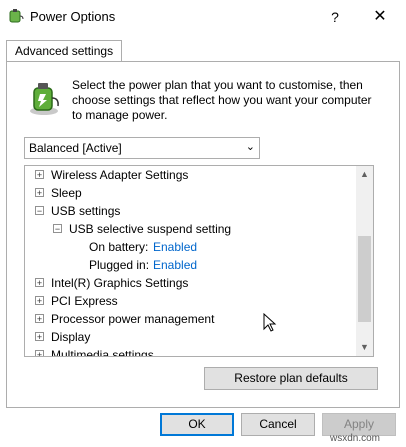 This screenshot has width=406, height=447. I want to click on tree-item-label: Multimedia settings, so click(102, 352).